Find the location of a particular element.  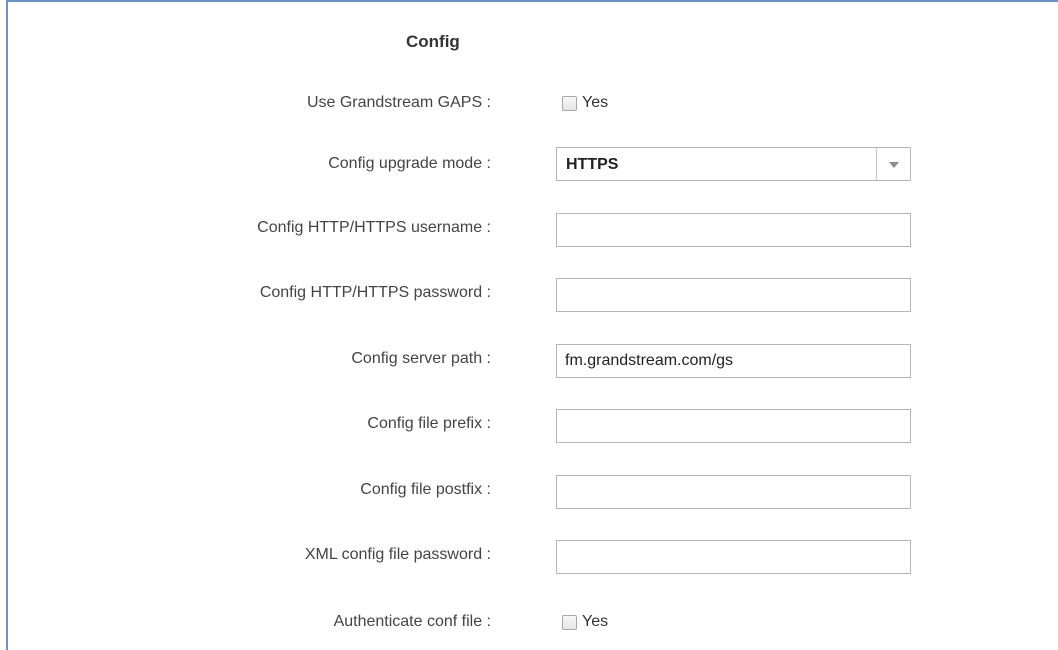

gaps-checkbox-group: Yes is located at coordinates (585, 103).